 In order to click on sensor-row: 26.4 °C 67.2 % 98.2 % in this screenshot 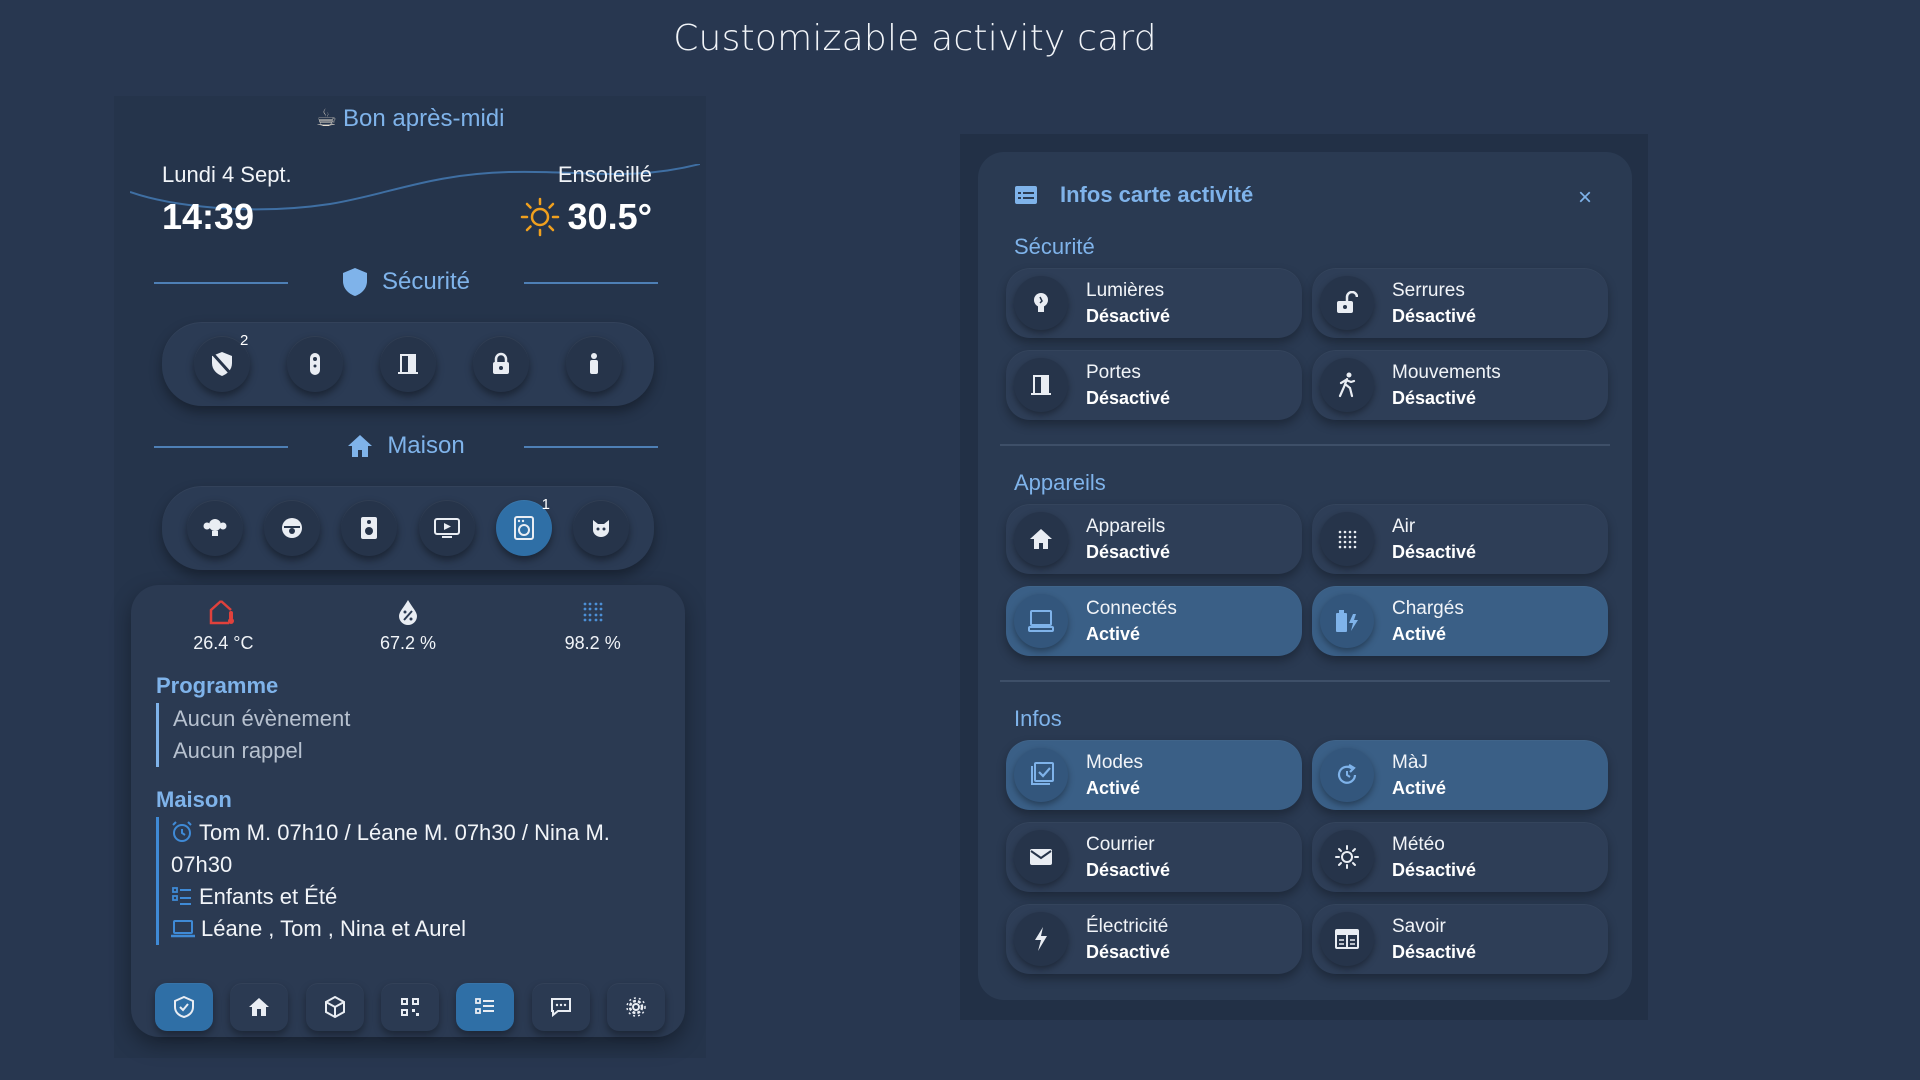, I will do `click(408, 626)`.